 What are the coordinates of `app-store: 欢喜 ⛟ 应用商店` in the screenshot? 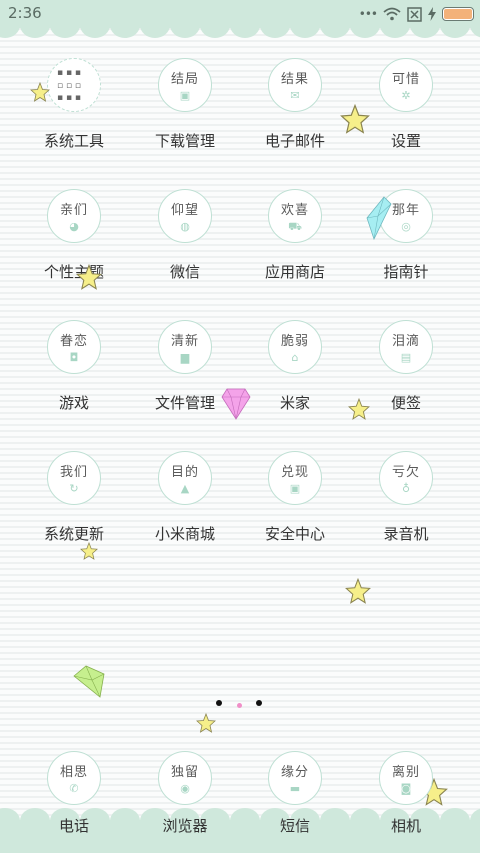 It's located at (295, 235).